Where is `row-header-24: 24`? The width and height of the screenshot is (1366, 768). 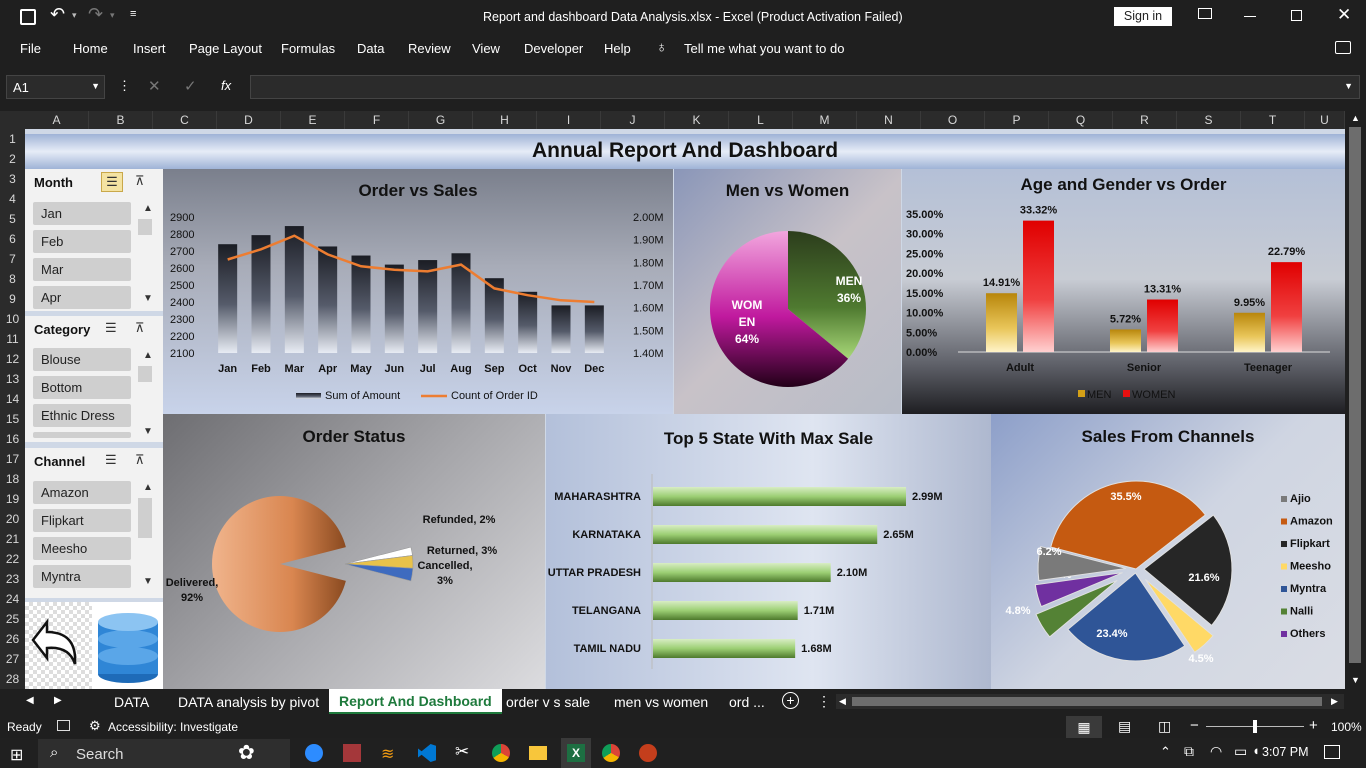 row-header-24: 24 is located at coordinates (12, 599).